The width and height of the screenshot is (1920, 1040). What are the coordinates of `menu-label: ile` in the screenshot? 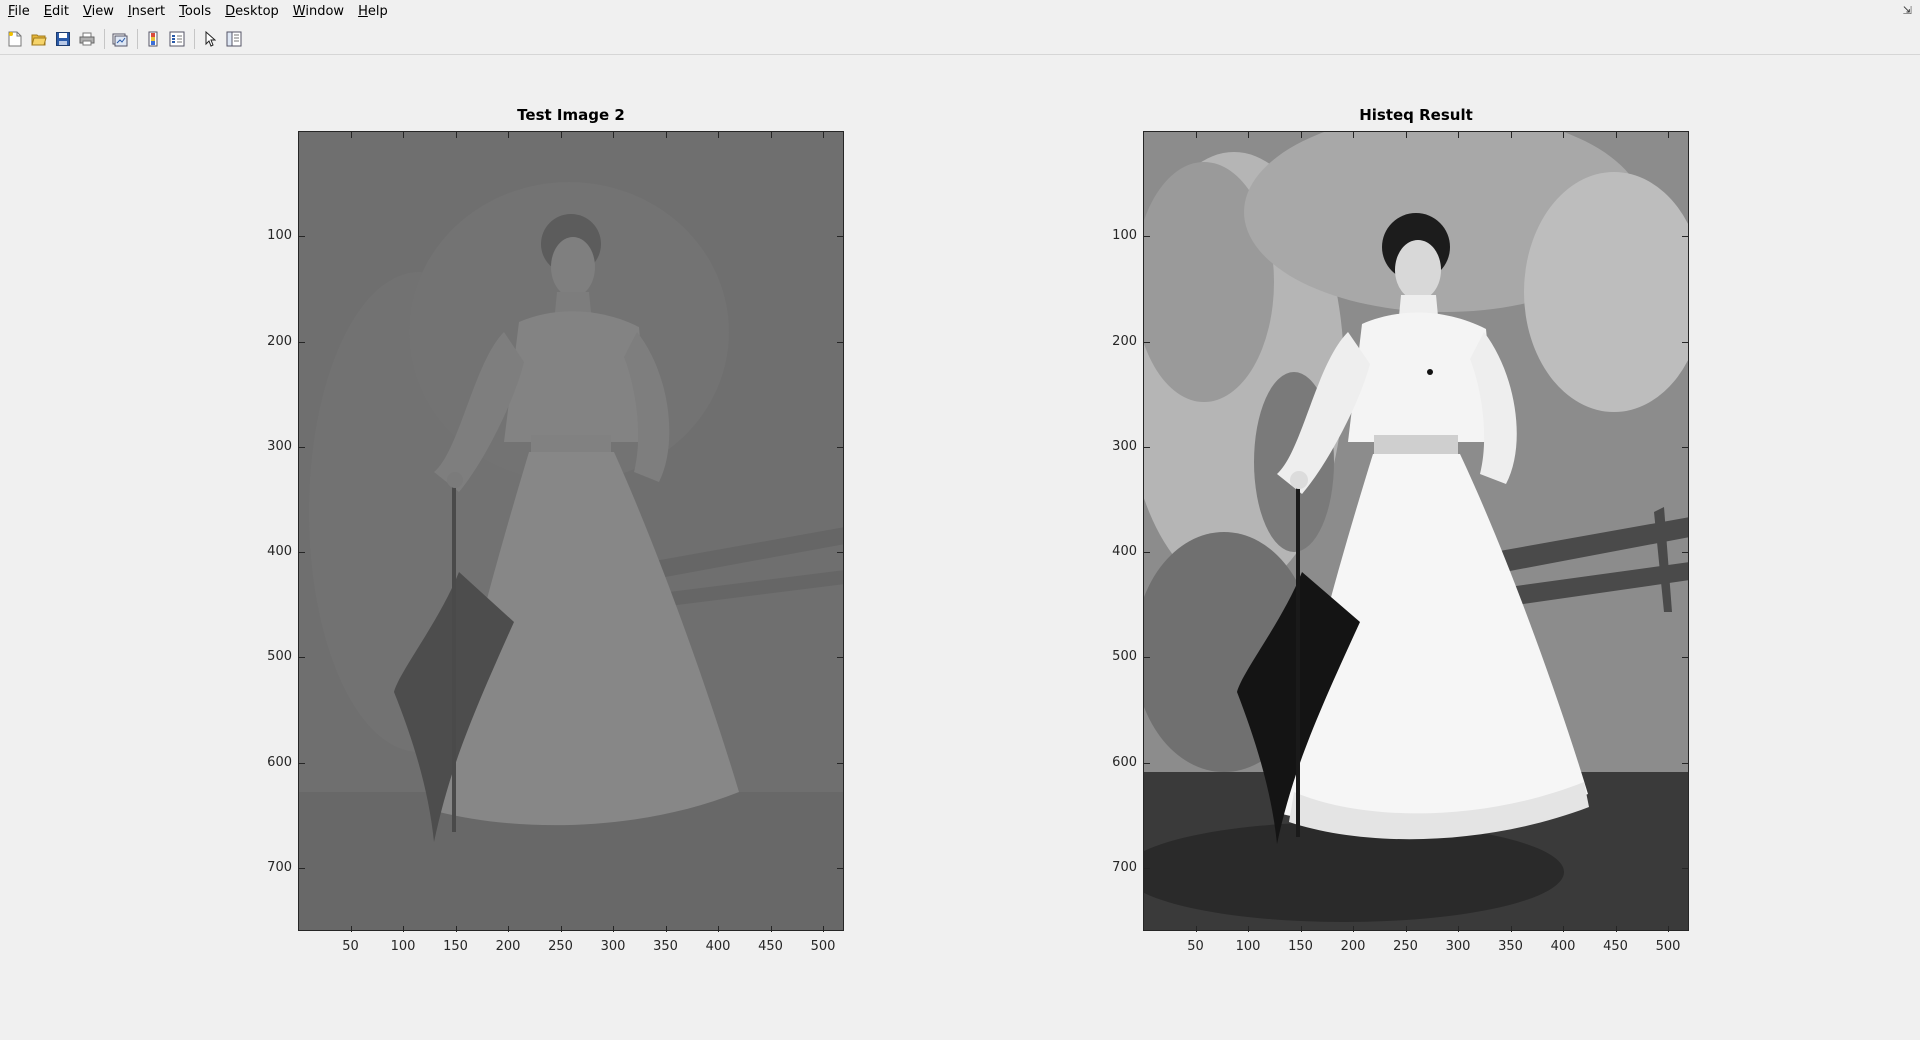 It's located at (22, 11).